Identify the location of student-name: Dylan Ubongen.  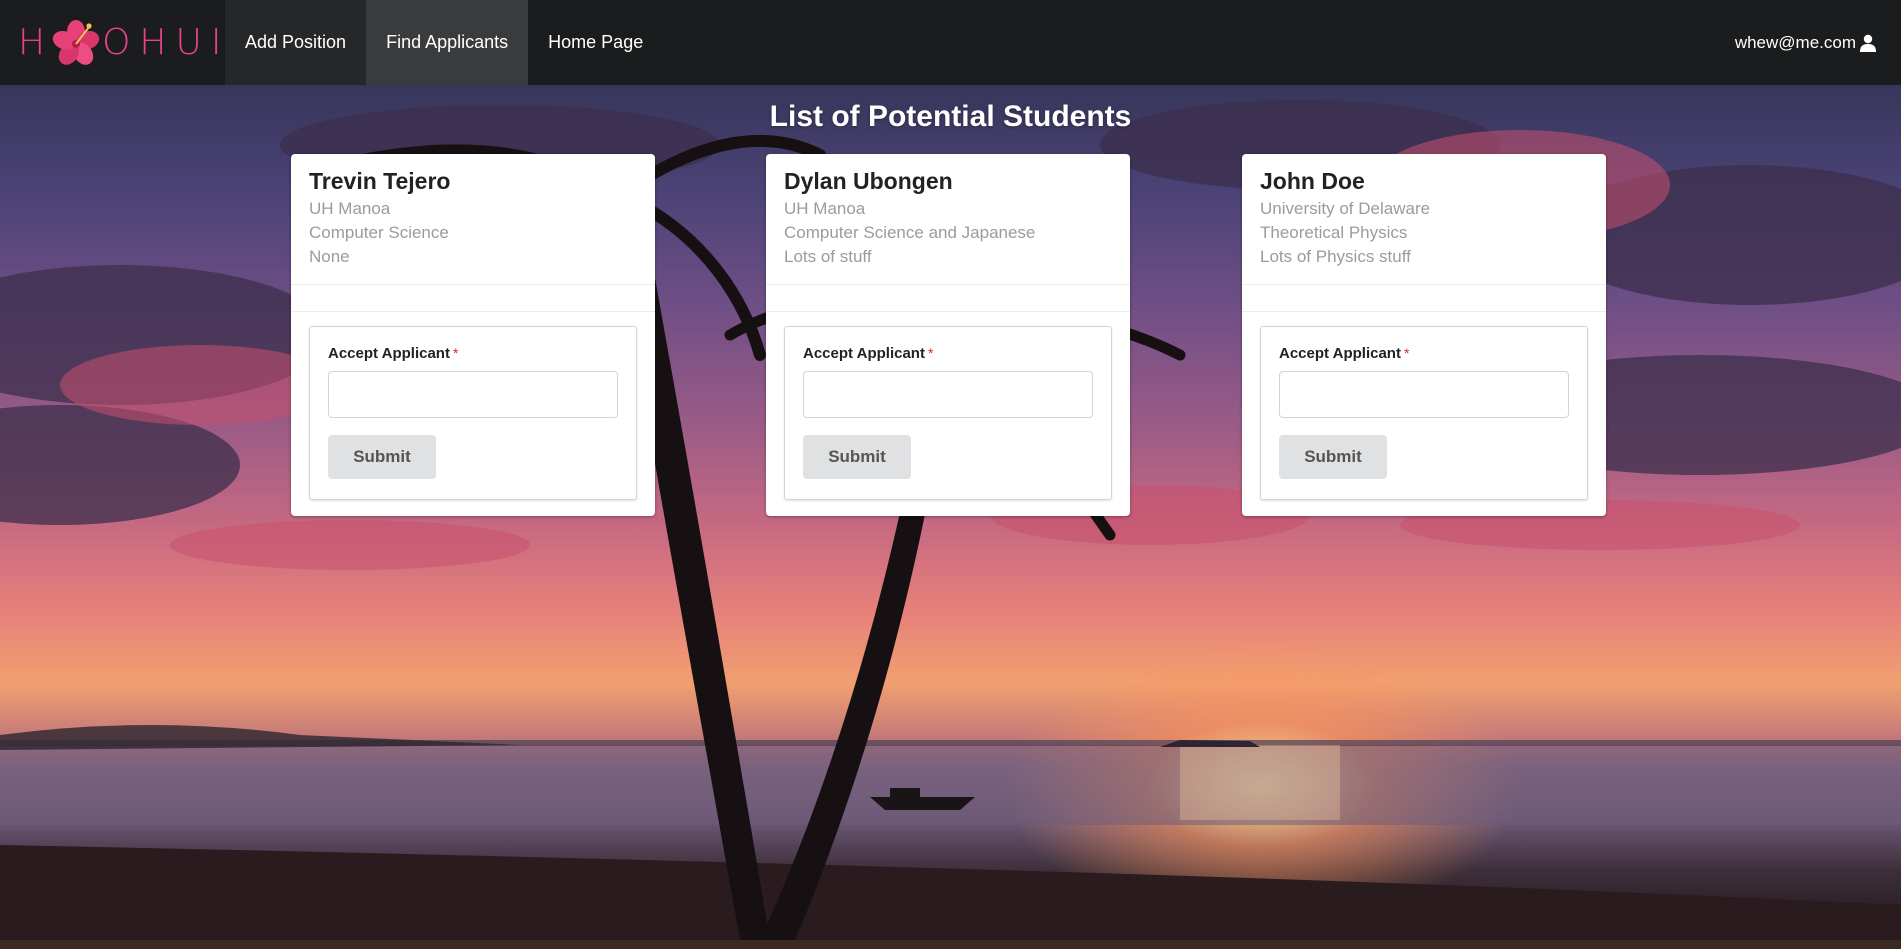
(868, 181).